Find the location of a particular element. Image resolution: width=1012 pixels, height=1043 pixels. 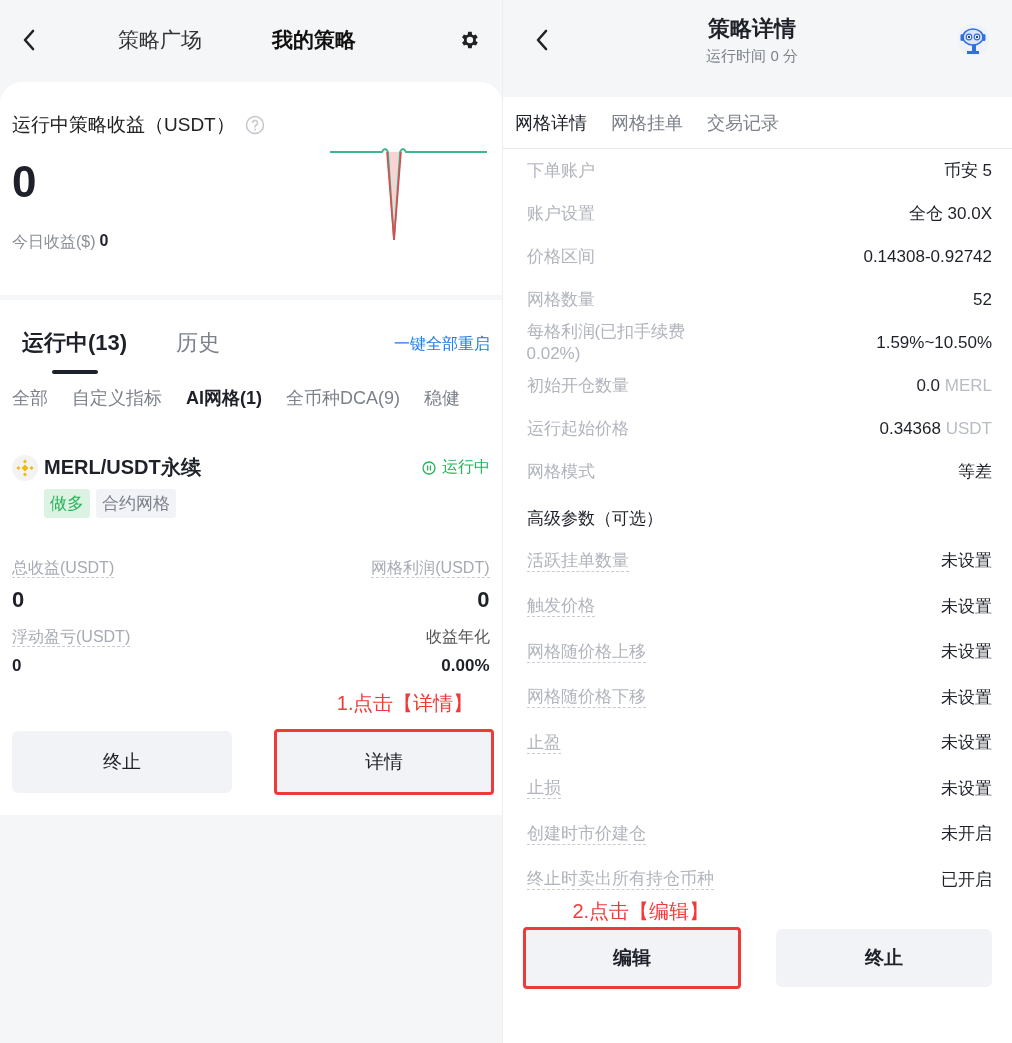

detail-value: 全仓 30.0X is located at coordinates (950, 214).